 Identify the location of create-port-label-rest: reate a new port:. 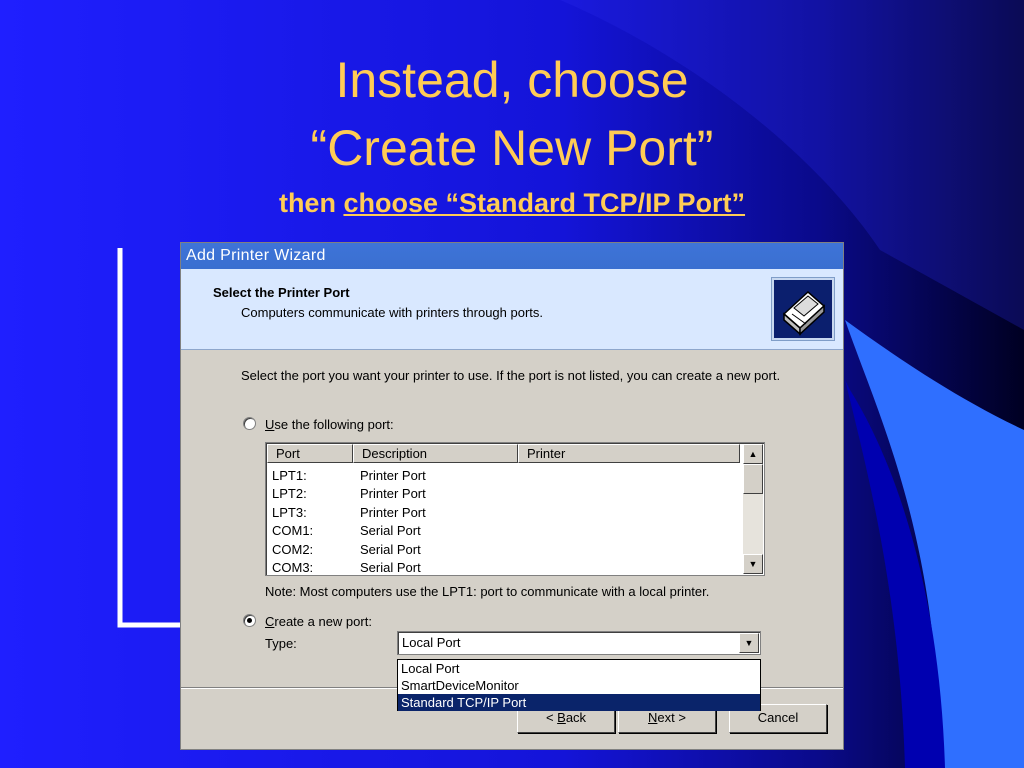
(323, 621).